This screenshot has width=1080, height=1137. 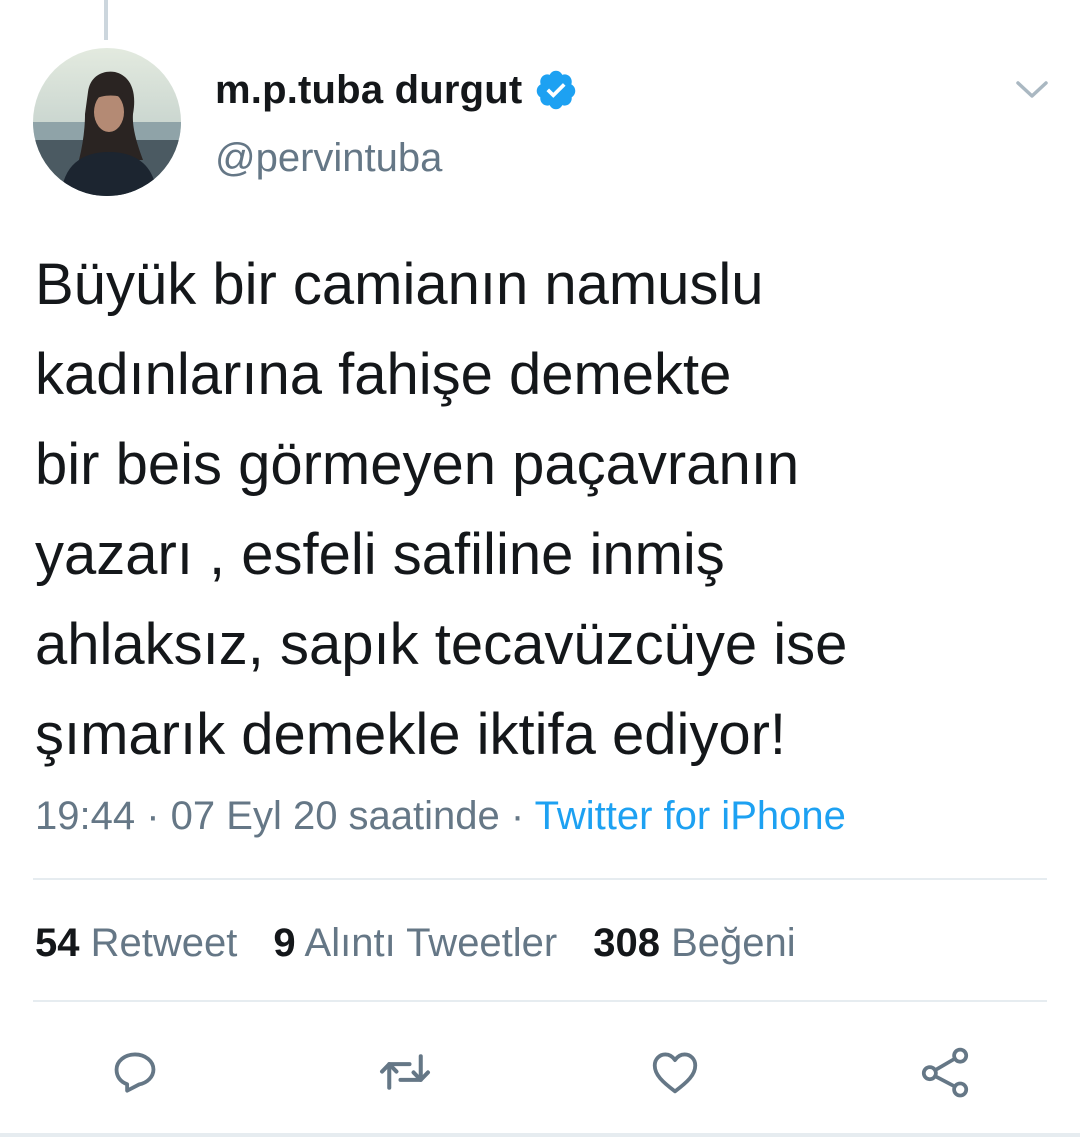 I want to click on retweet-button, so click(x=405, y=1072).